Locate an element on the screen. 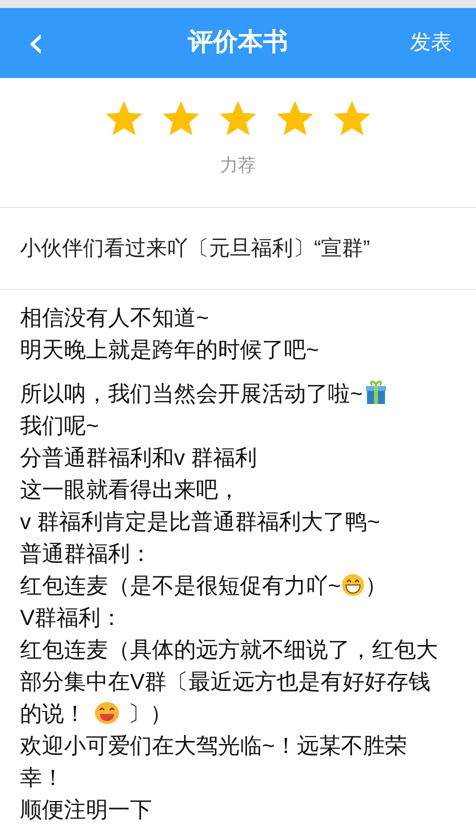  body-text: 〕） is located at coordinates (150, 713).